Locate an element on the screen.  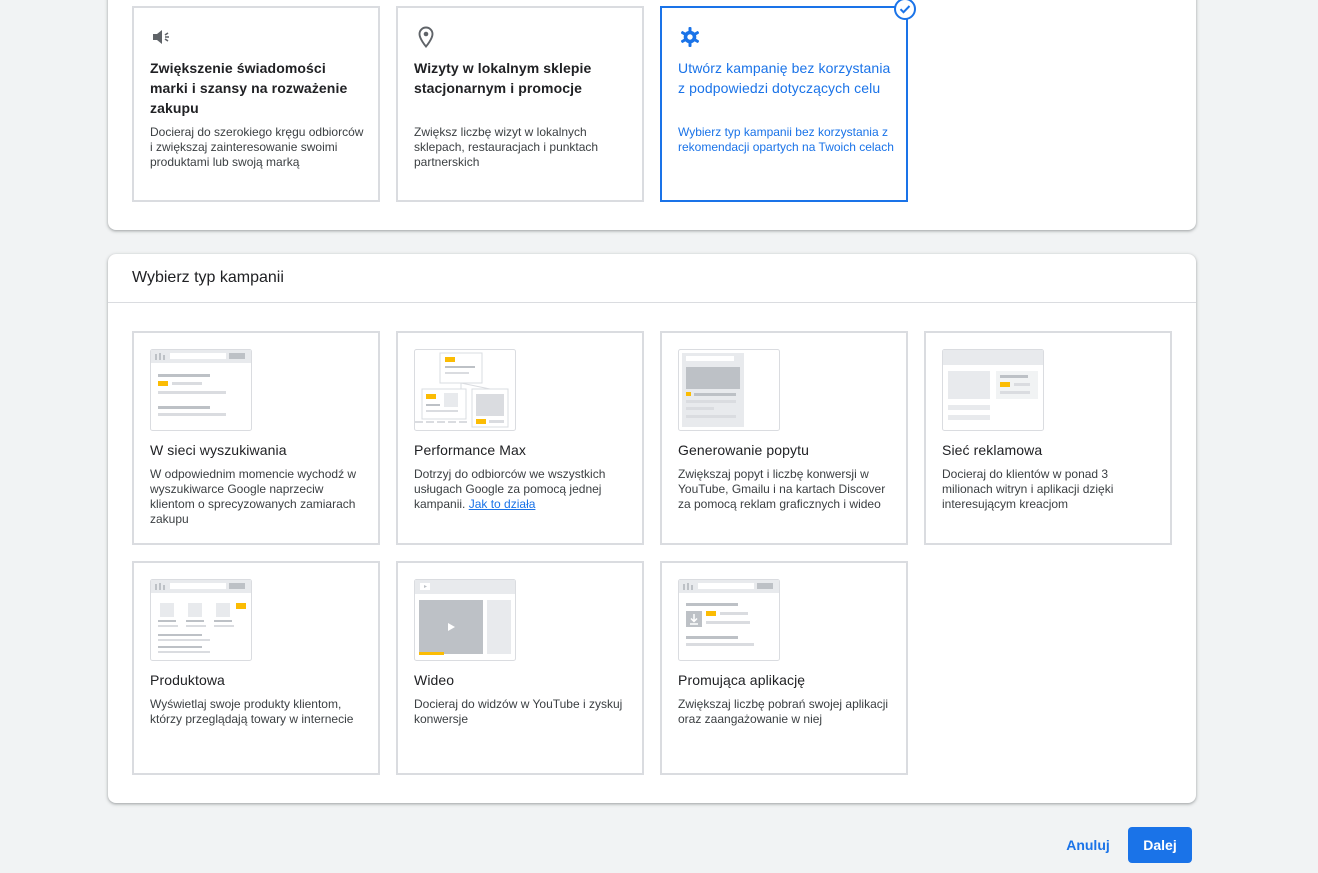
campaign-type-title: Wideo is located at coordinates (434, 680).